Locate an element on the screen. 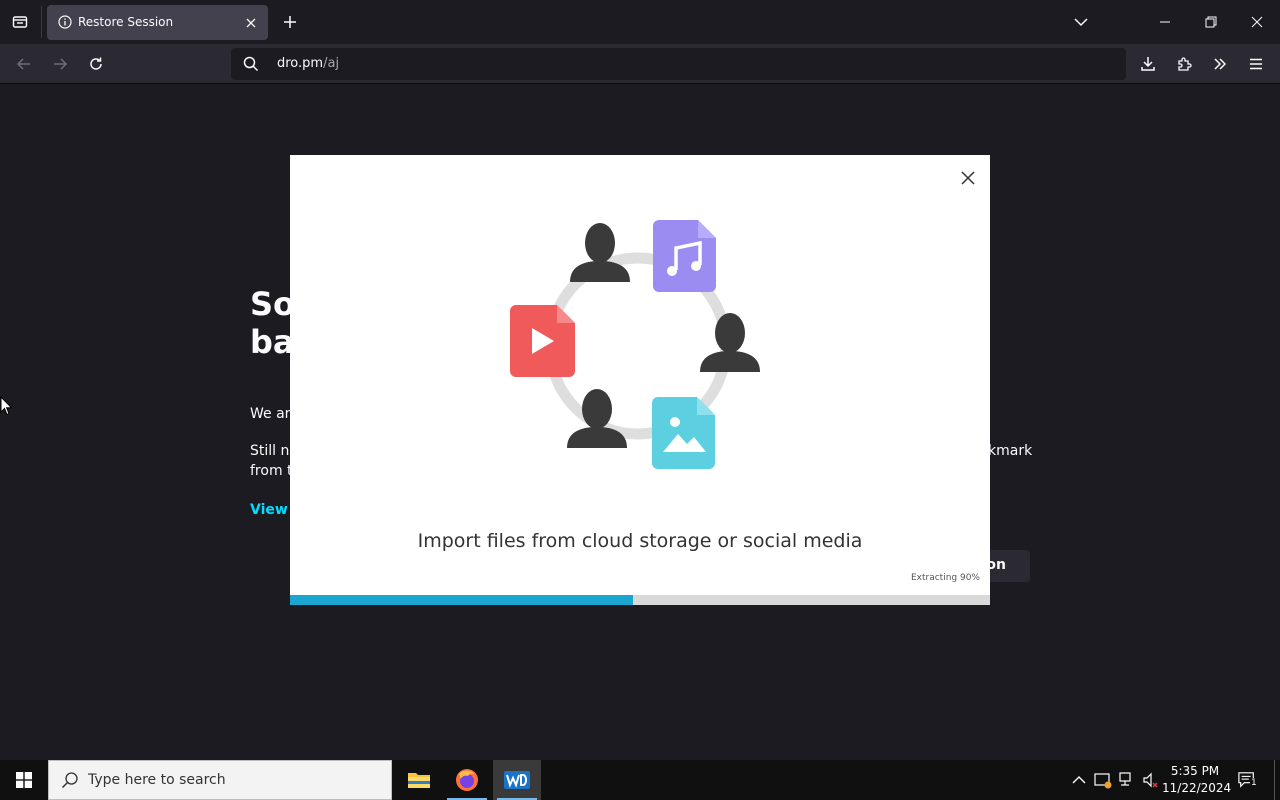  info-icon is located at coordinates (65, 22).